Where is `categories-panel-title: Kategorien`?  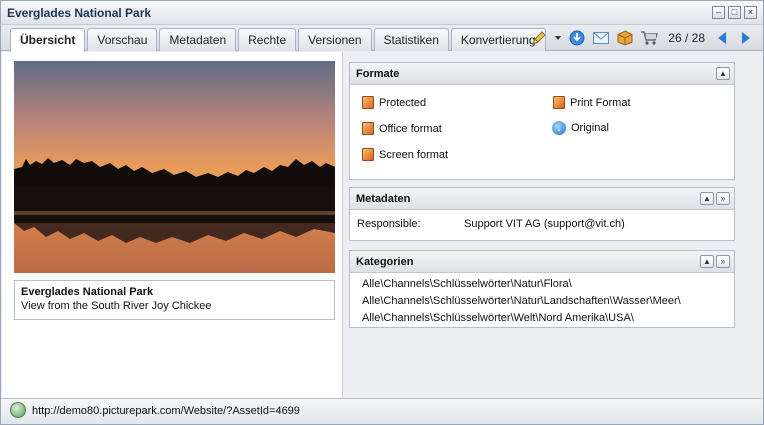
categories-panel-title: Kategorien is located at coordinates (385, 262).